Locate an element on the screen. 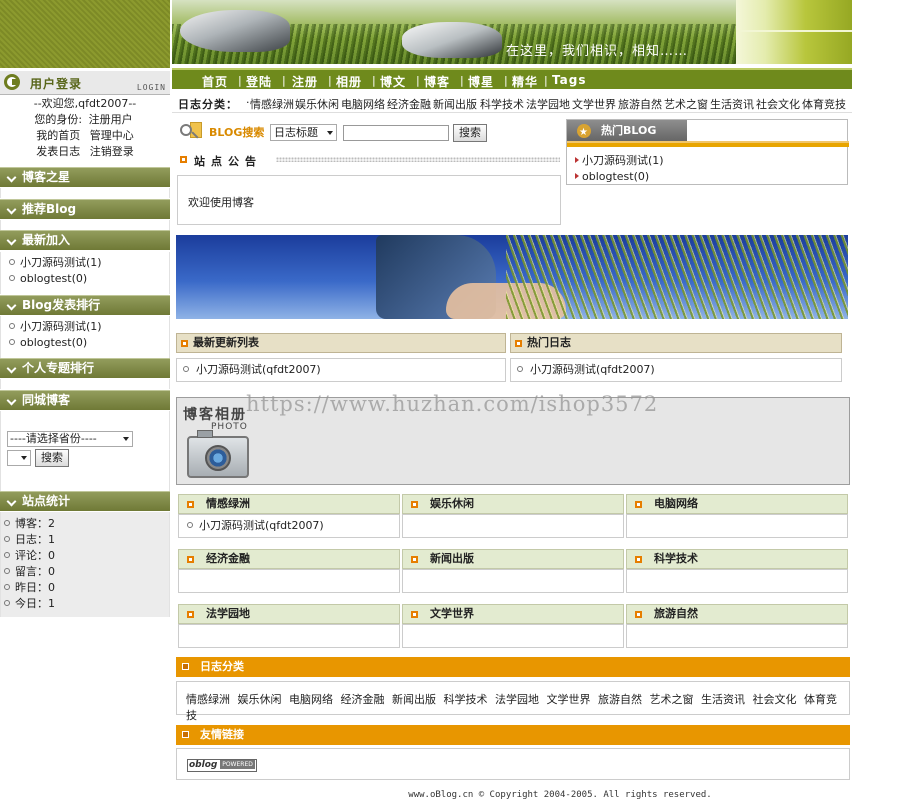 This screenshot has width=900, height=806. sidebar-blog-star: 博客之星 is located at coordinates (85, 177).